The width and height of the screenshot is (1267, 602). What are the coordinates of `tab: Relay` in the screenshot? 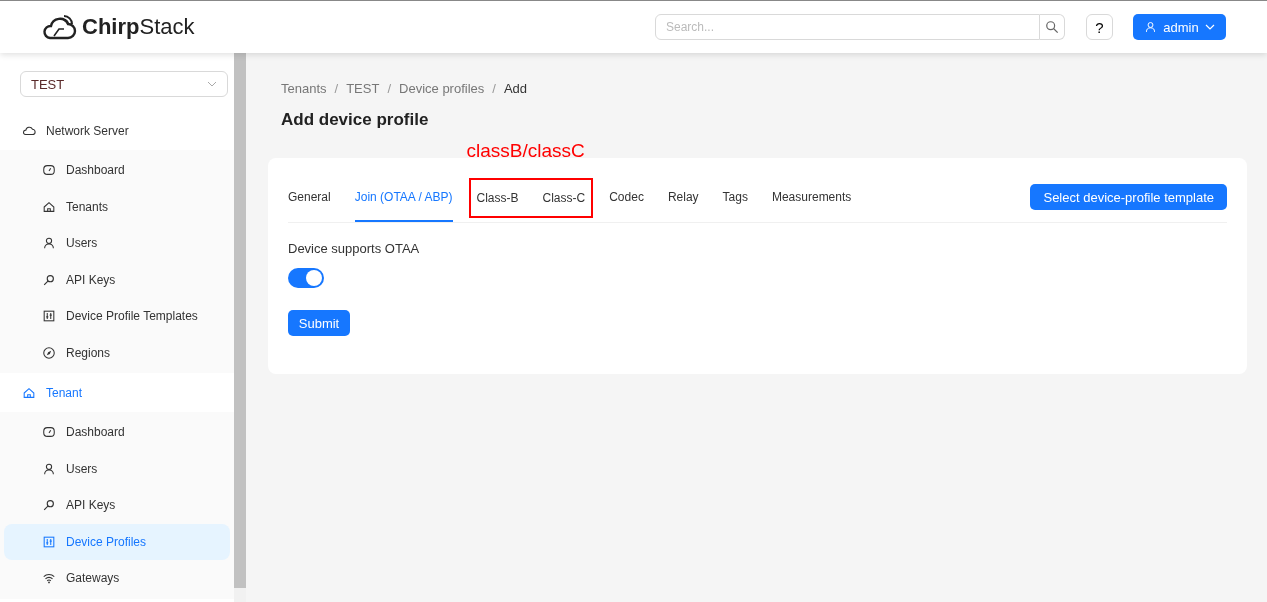 It's located at (683, 197).